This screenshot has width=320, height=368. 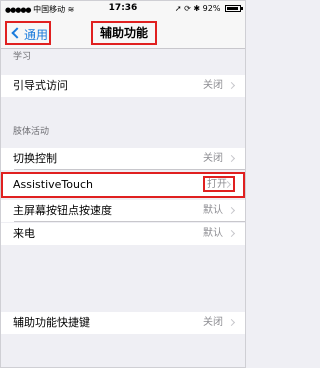 What do you see at coordinates (123, 159) in the screenshot?
I see `row-switch-control: 切换控制 关闭` at bounding box center [123, 159].